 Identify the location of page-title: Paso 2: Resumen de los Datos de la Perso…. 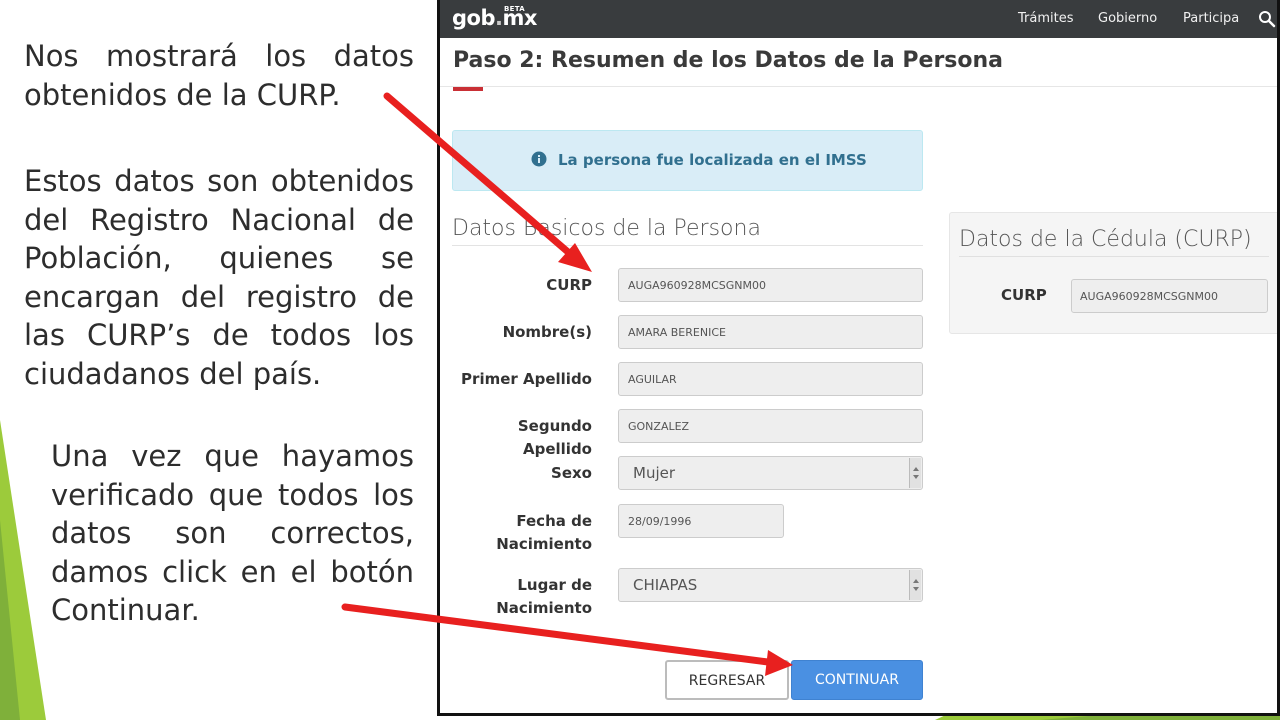
(728, 60).